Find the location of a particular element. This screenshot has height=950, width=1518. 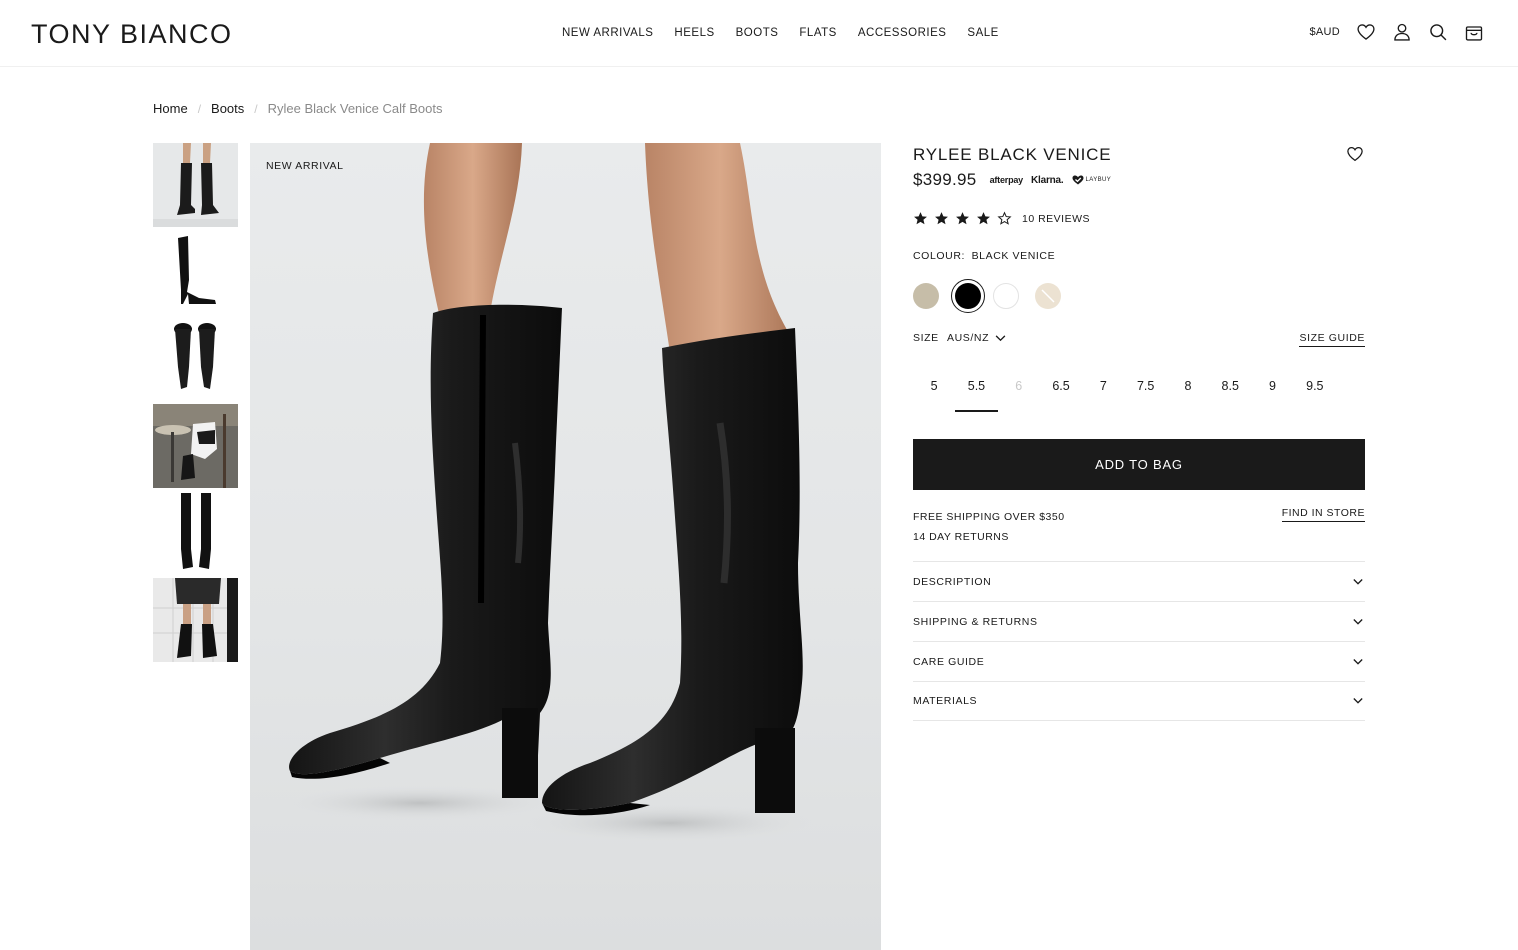

nav-sale: SALE is located at coordinates (982, 33).